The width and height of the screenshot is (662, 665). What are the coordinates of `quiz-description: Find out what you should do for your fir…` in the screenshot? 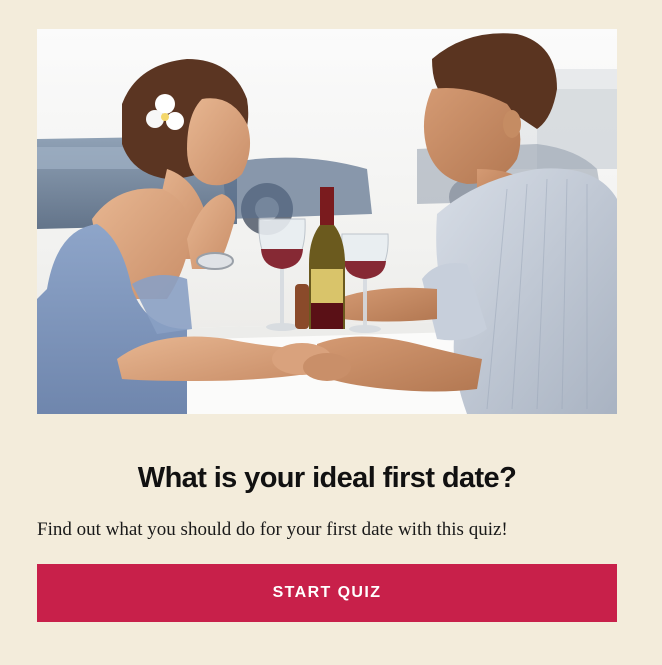 It's located at (272, 529).